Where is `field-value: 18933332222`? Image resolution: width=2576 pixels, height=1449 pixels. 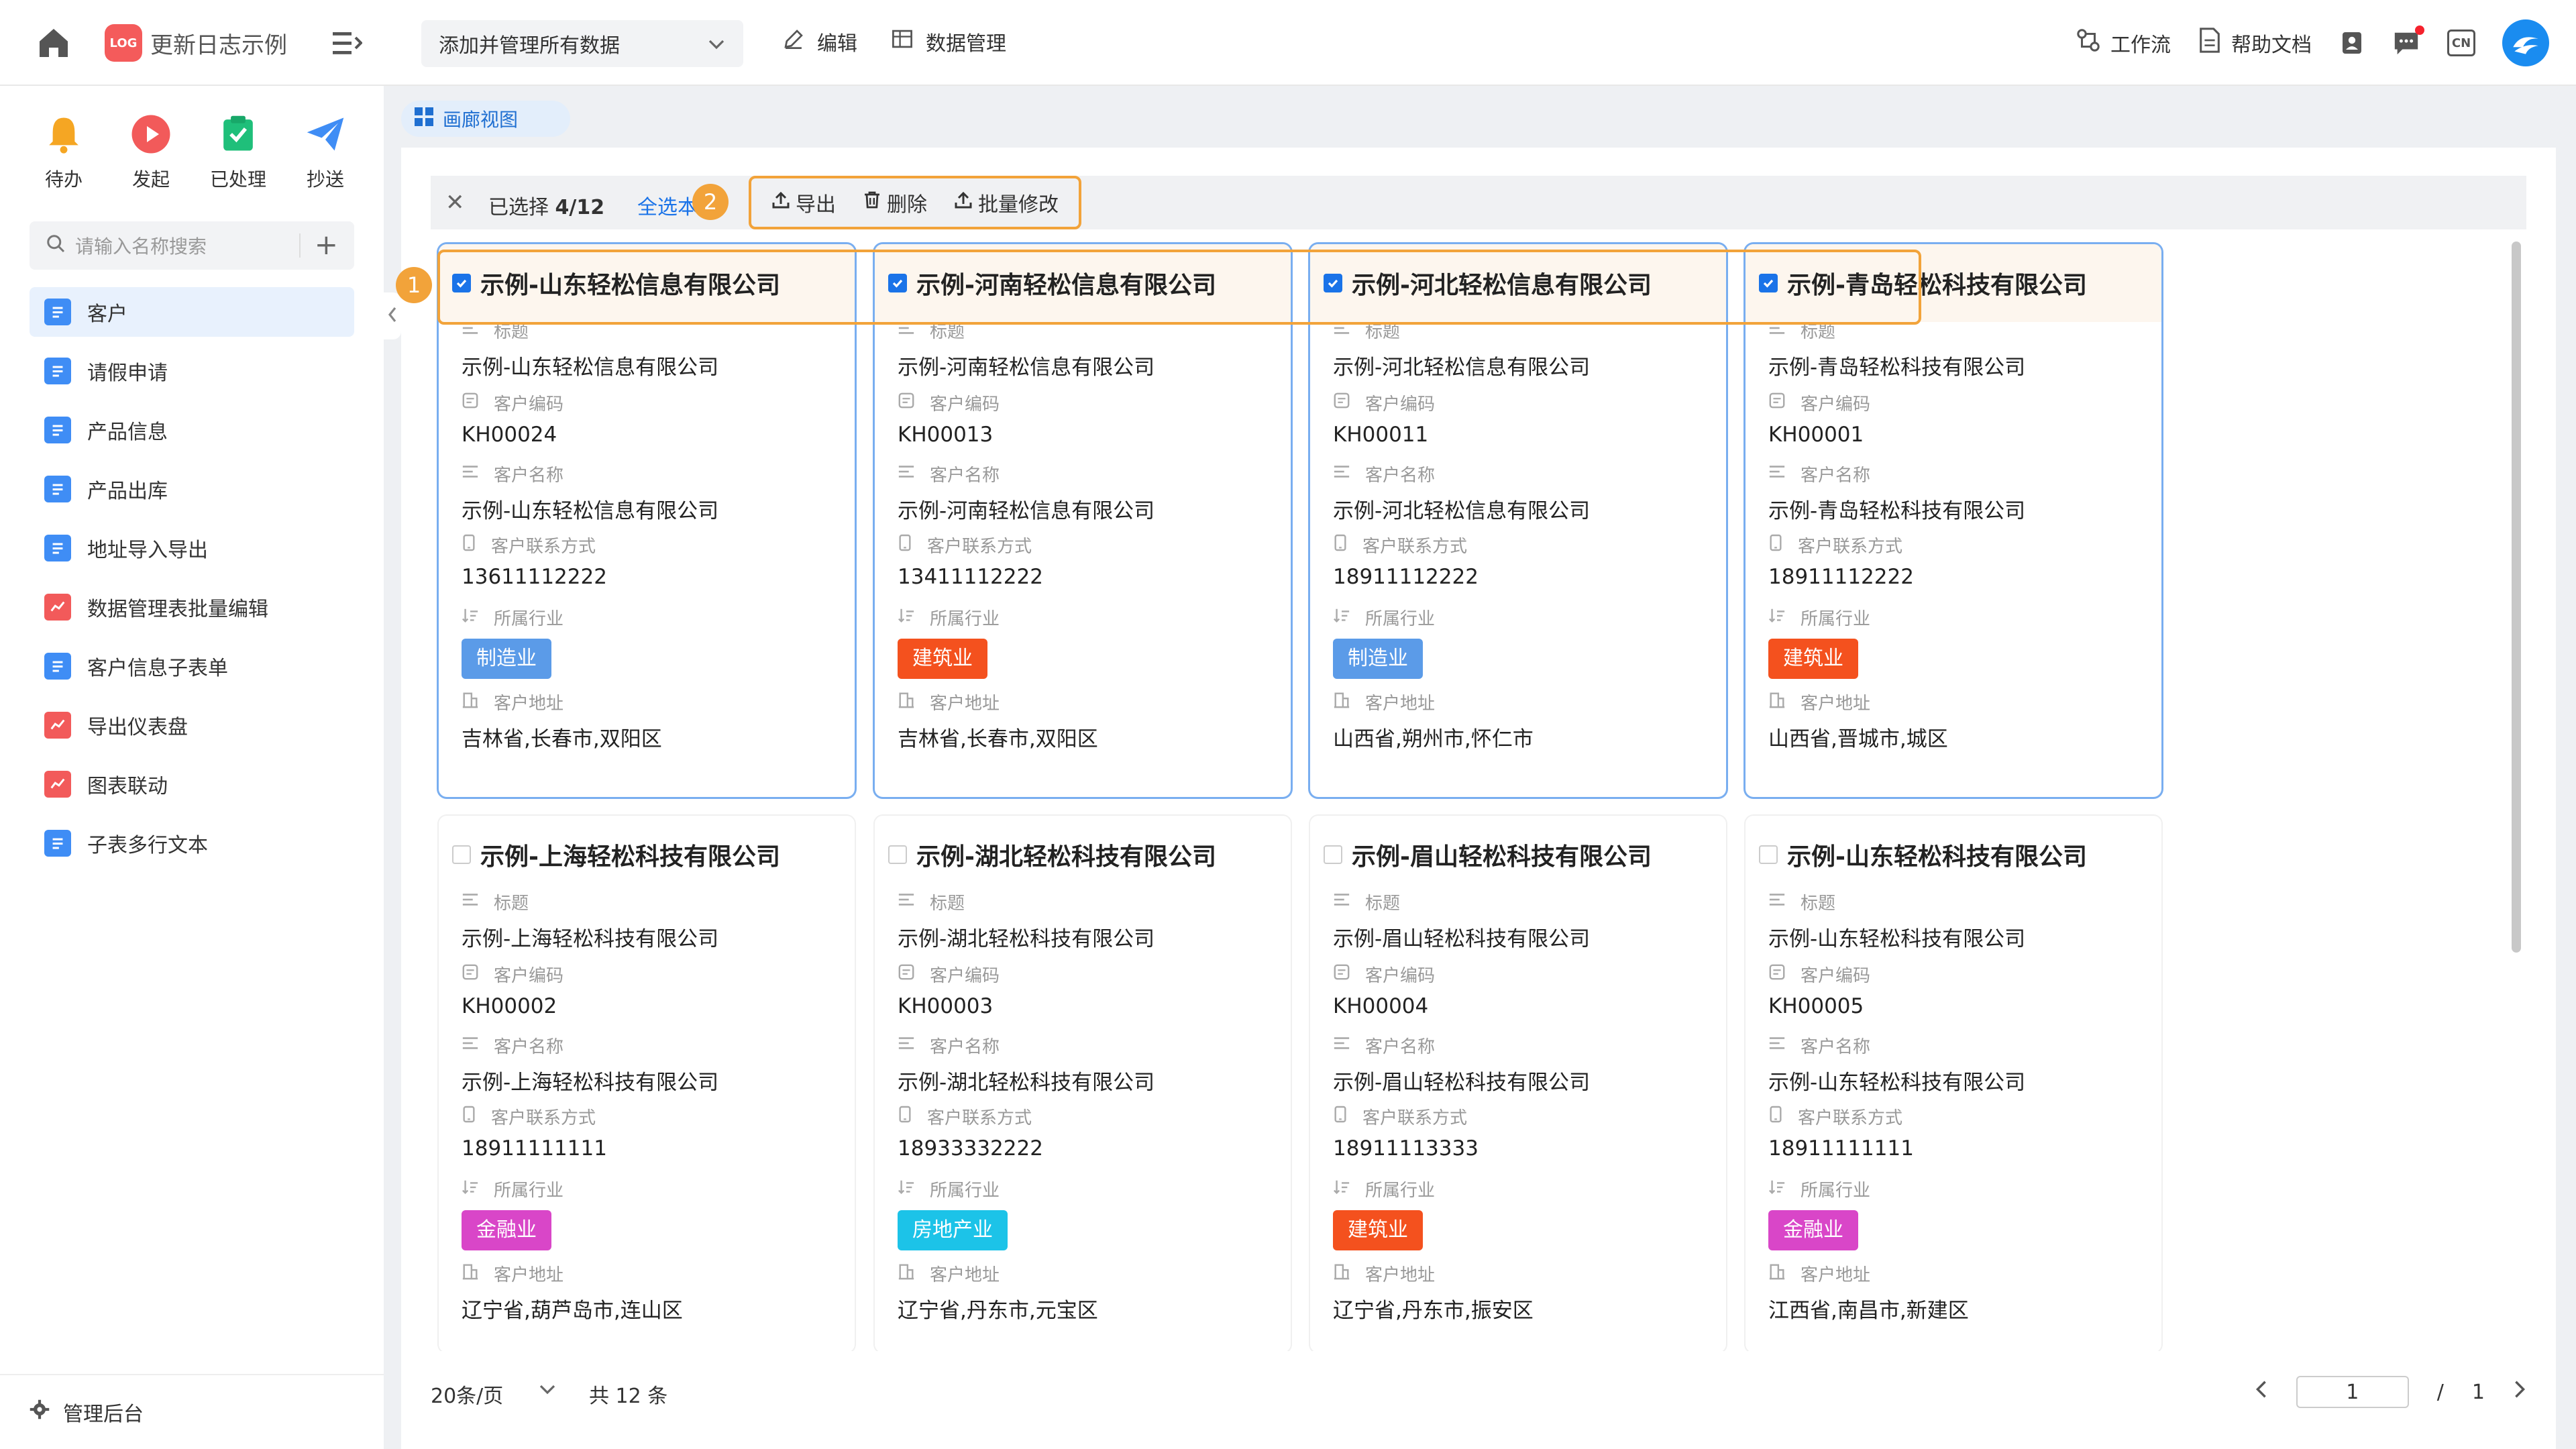
field-value: 18933332222 is located at coordinates (970, 1148).